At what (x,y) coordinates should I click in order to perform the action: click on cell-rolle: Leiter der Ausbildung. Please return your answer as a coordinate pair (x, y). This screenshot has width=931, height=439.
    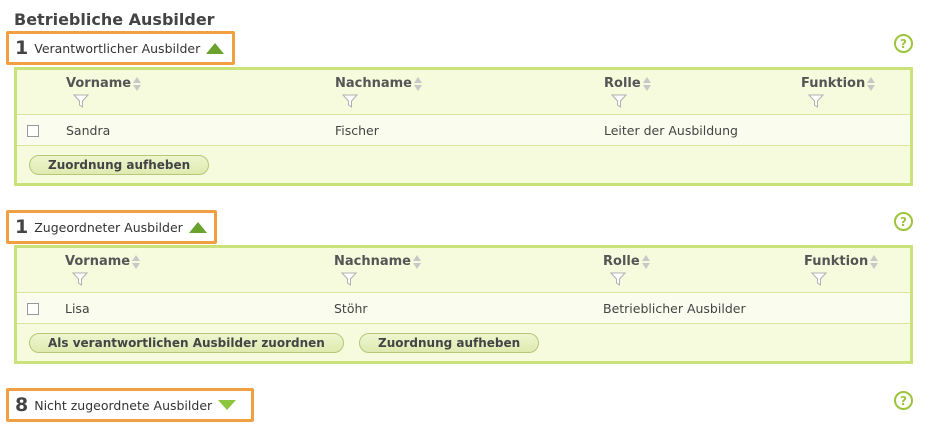
    Looking at the image, I should click on (671, 130).